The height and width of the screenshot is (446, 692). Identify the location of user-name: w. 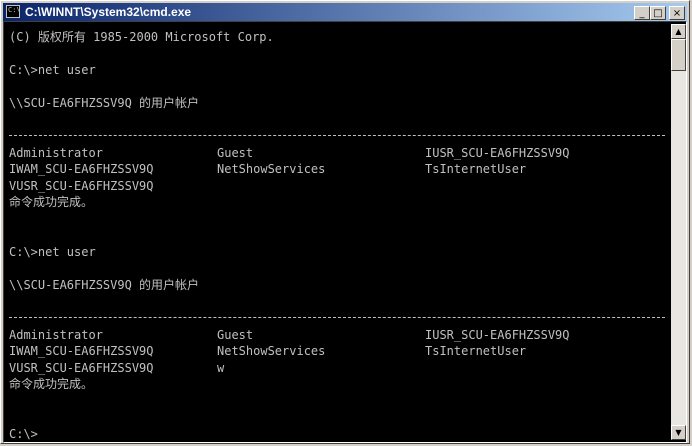
(221, 368).